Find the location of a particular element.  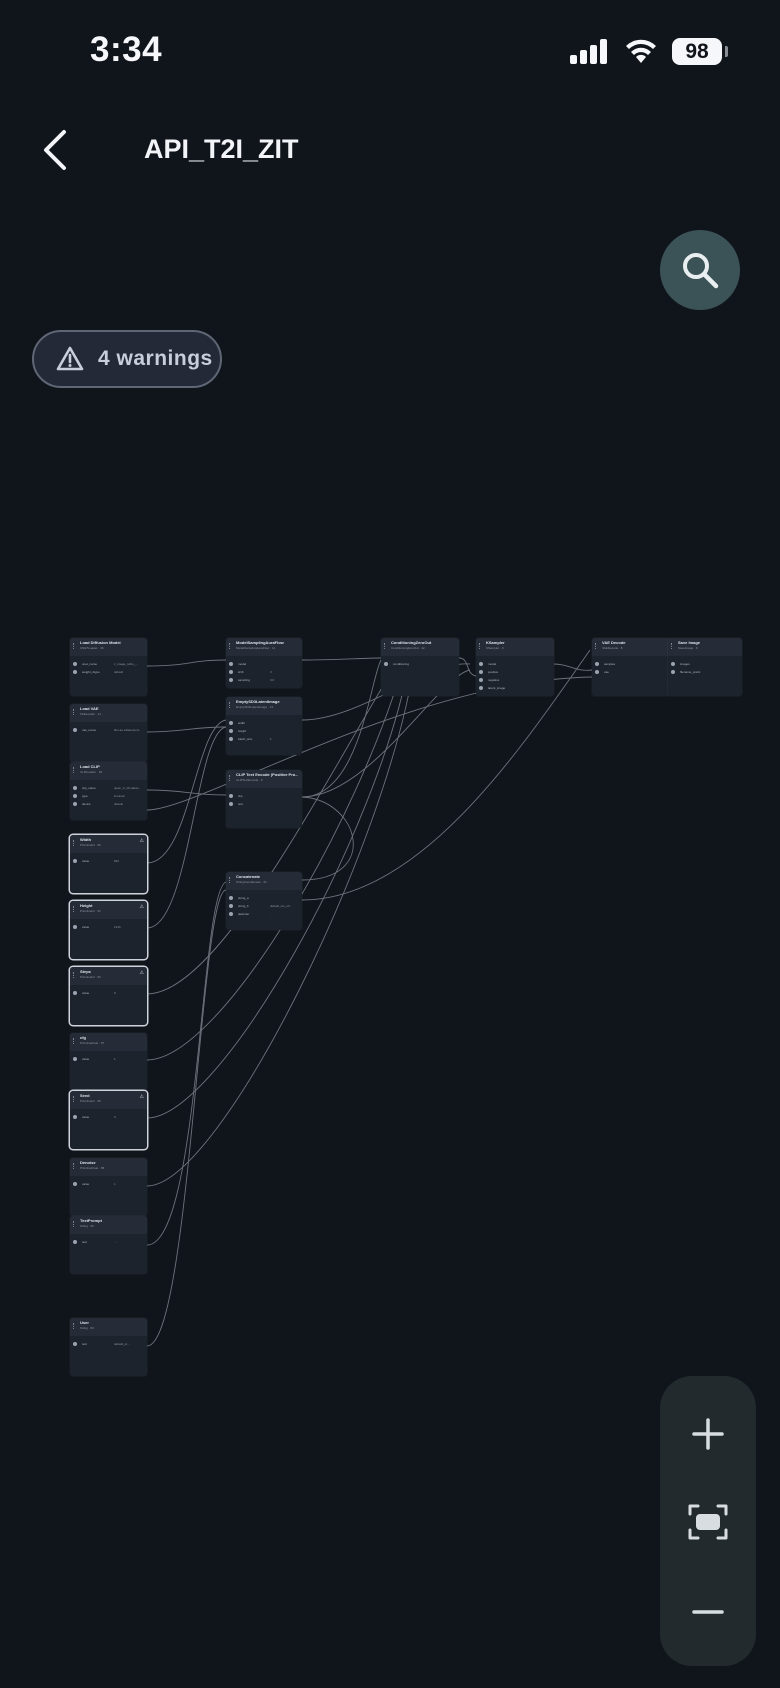

node-height: Height PrimitiveInt · 51 ⚠ value 1216 is located at coordinates (108, 930).